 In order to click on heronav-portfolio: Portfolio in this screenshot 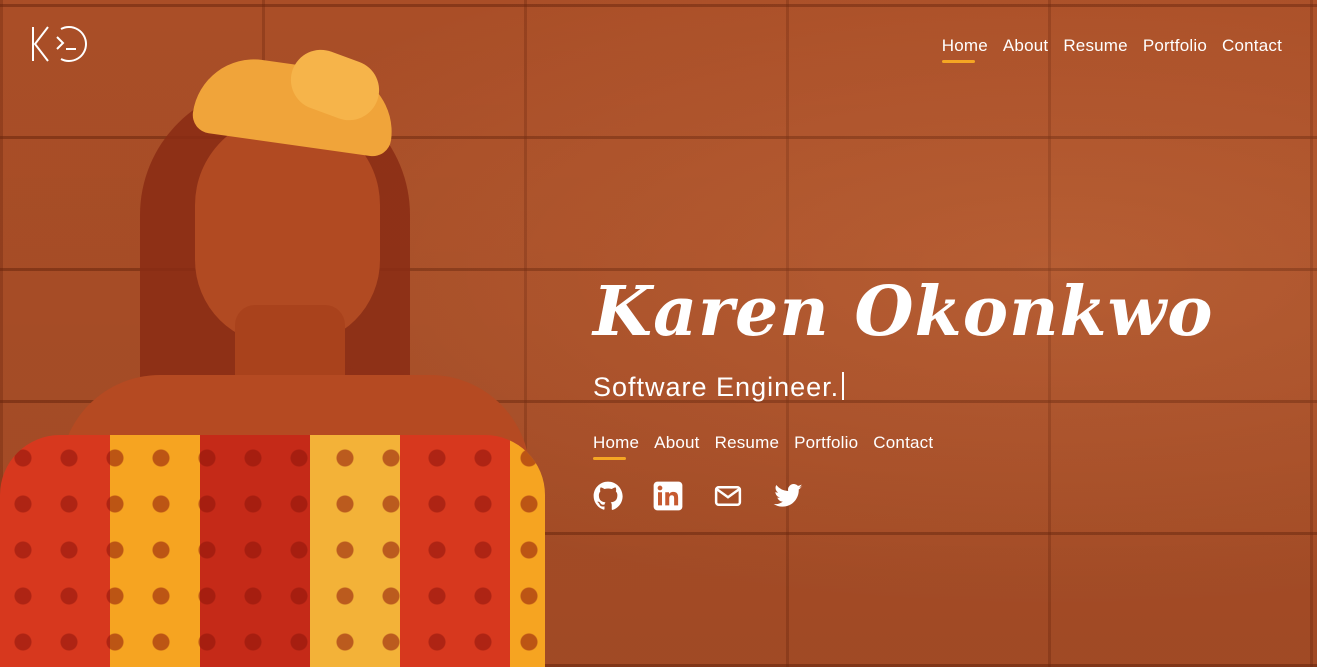, I will do `click(826, 445)`.